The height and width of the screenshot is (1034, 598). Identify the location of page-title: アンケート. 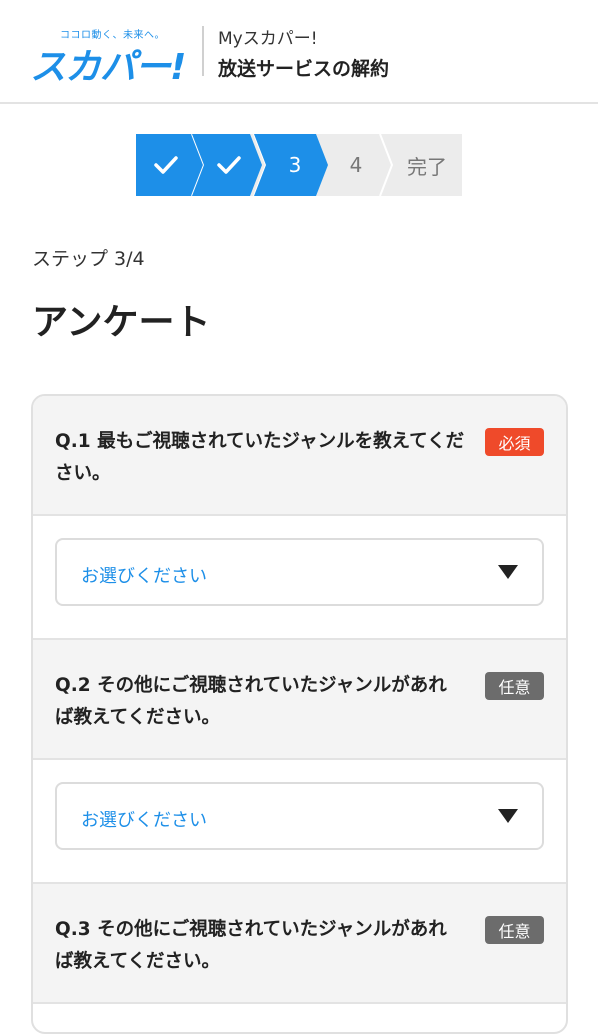
(121, 322).